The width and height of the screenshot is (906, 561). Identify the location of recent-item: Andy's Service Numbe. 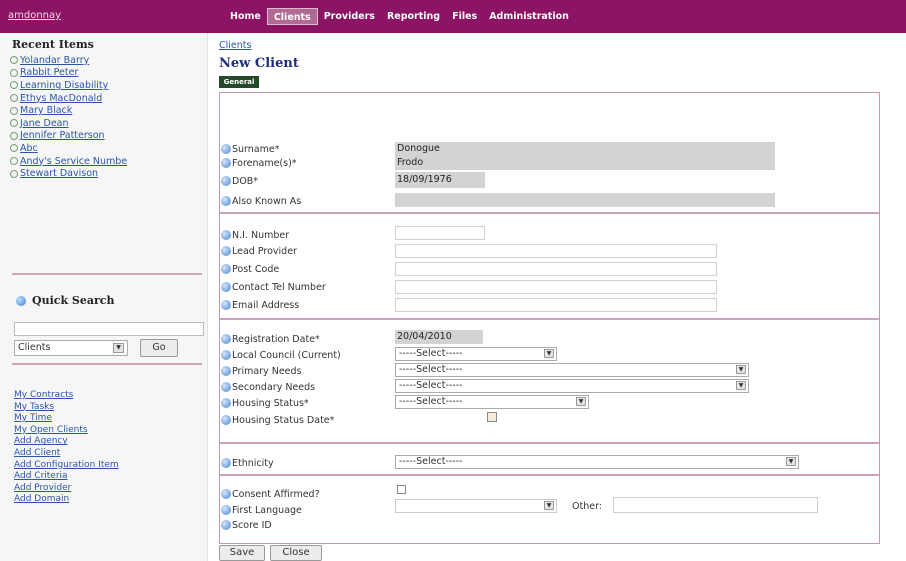
(68, 161).